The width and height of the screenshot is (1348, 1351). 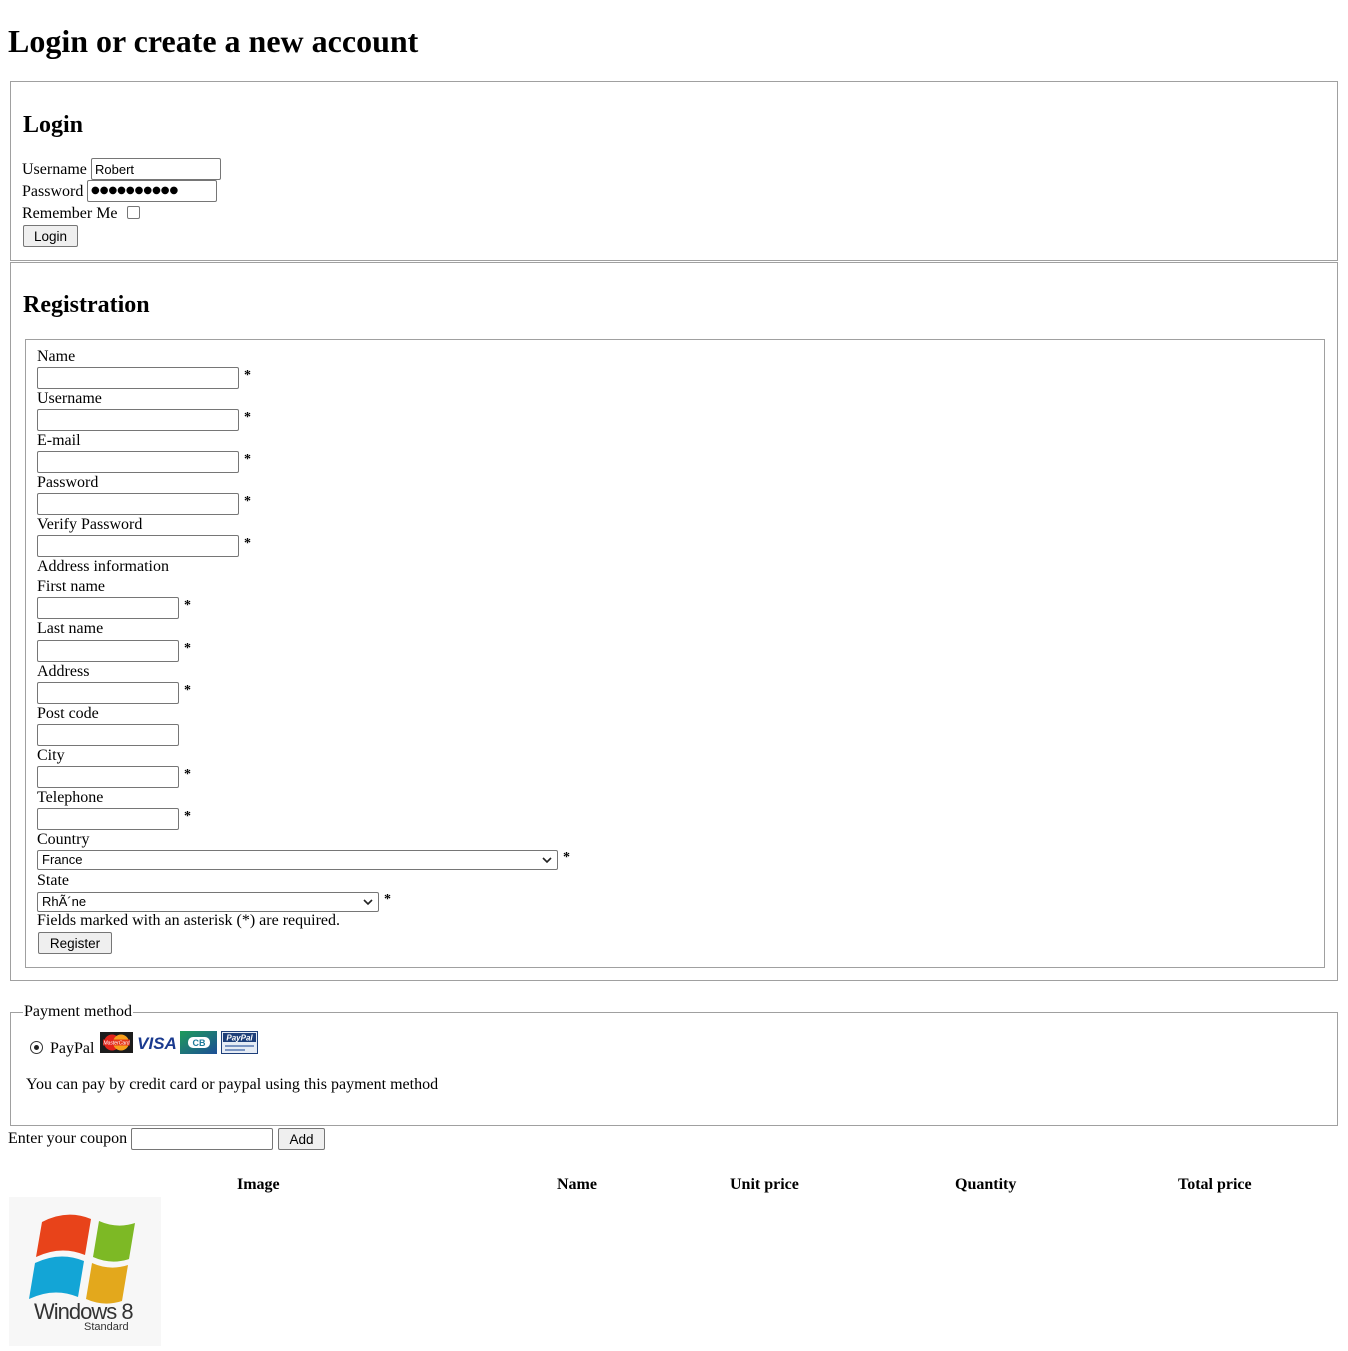 What do you see at coordinates (138, 546) in the screenshot?
I see `verify-password-input` at bounding box center [138, 546].